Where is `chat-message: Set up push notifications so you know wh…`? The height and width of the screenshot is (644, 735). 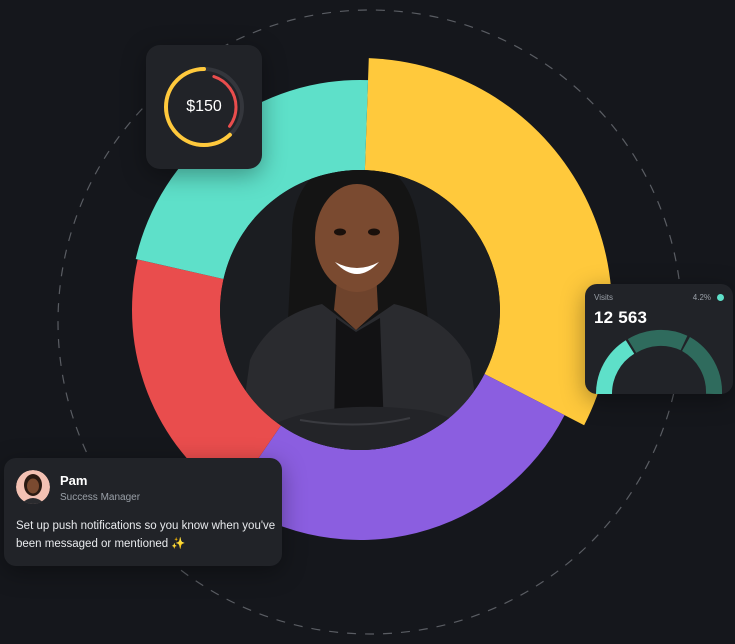
chat-message: Set up push notifications so you know wh… is located at coordinates (146, 535).